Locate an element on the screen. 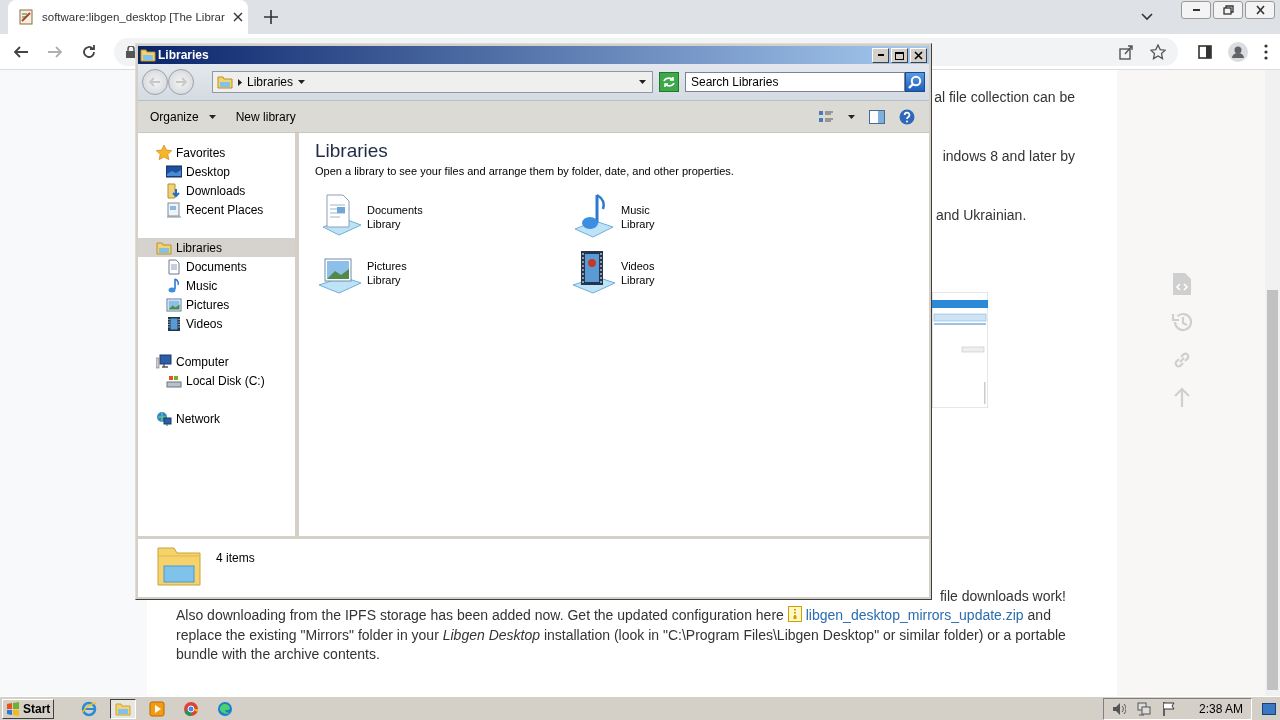  article-text: file downloads work! is located at coordinates (1002, 596).